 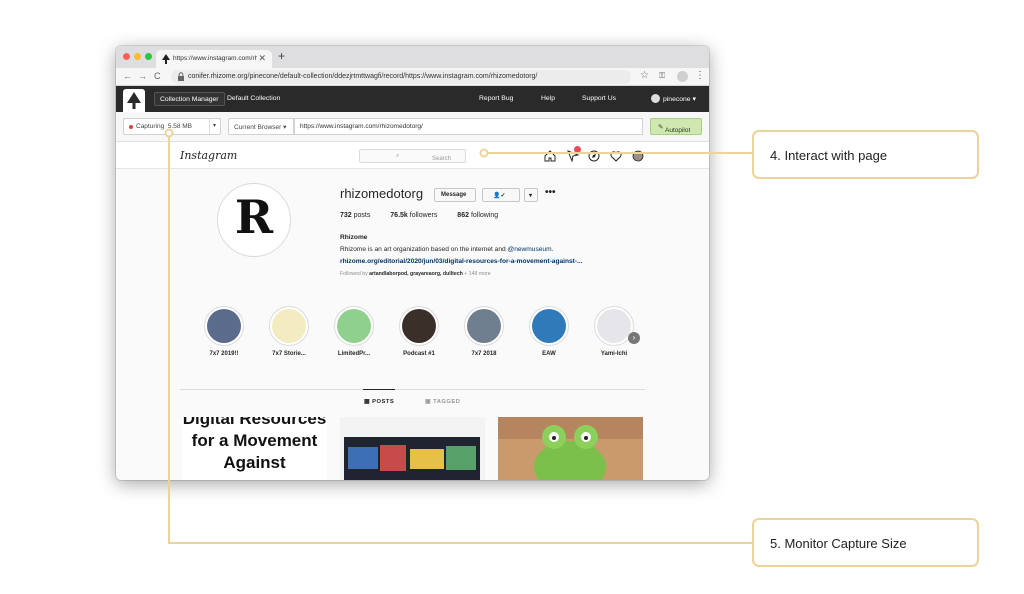 I want to click on callout-monitor-label: 5. Monitor Capture Size, so click(x=838, y=543).